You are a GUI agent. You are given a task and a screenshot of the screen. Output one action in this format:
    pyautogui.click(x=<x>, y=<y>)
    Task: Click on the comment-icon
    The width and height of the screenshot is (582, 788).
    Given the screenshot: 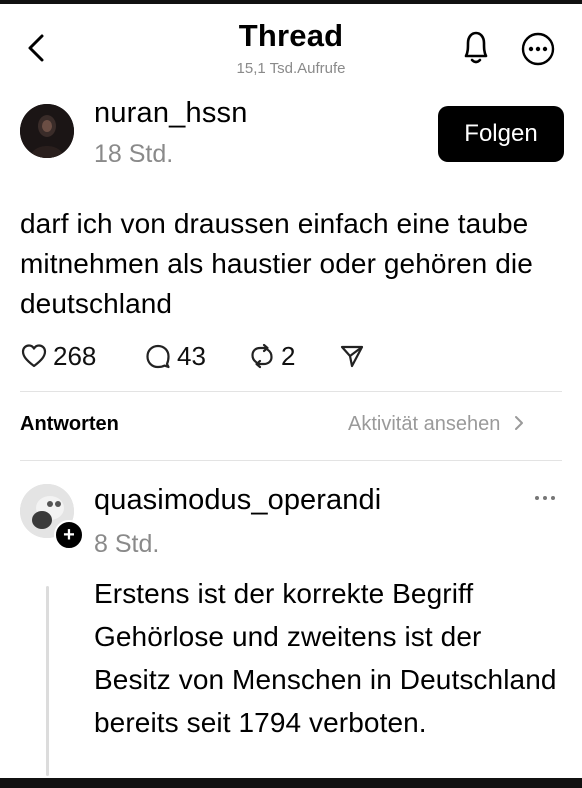 What is the action you would take?
    pyautogui.click(x=158, y=356)
    